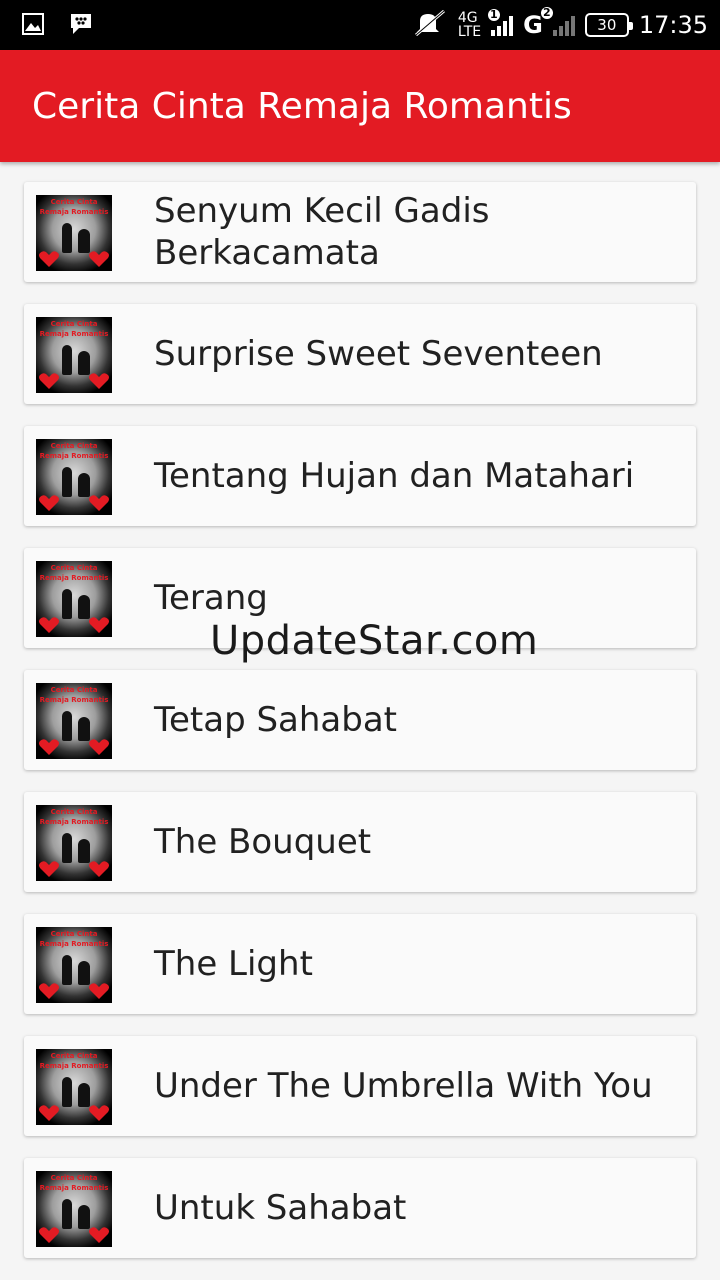  Describe the element at coordinates (378, 354) in the screenshot. I see `list-item-title: Surprise Sweet Seventeen` at that location.